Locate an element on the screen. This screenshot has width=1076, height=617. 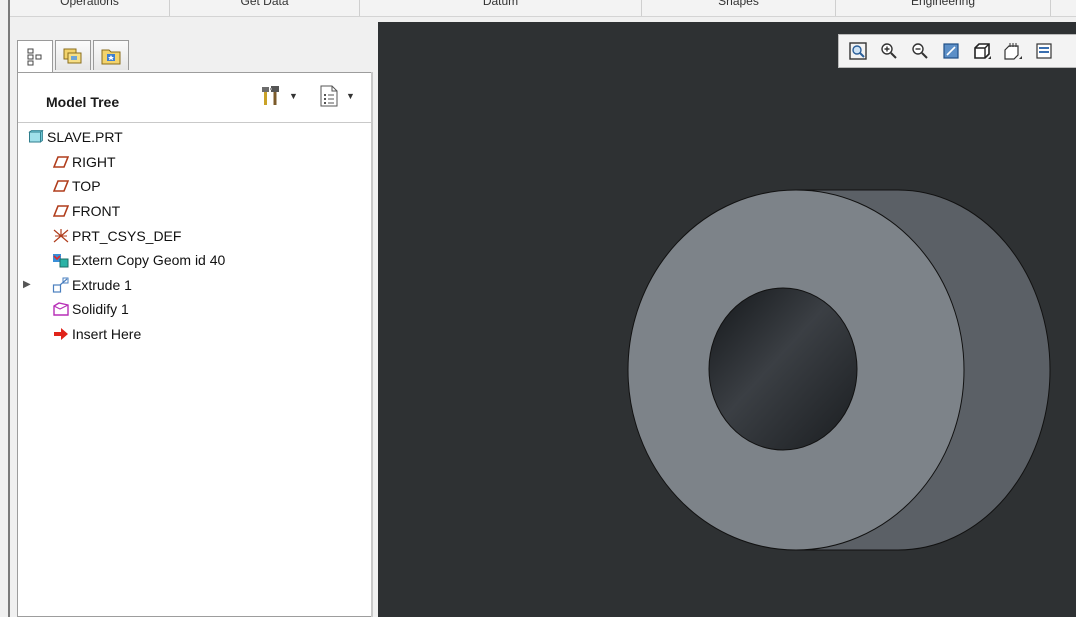
model-tree-title: Model Tree is located at coordinates (83, 102).